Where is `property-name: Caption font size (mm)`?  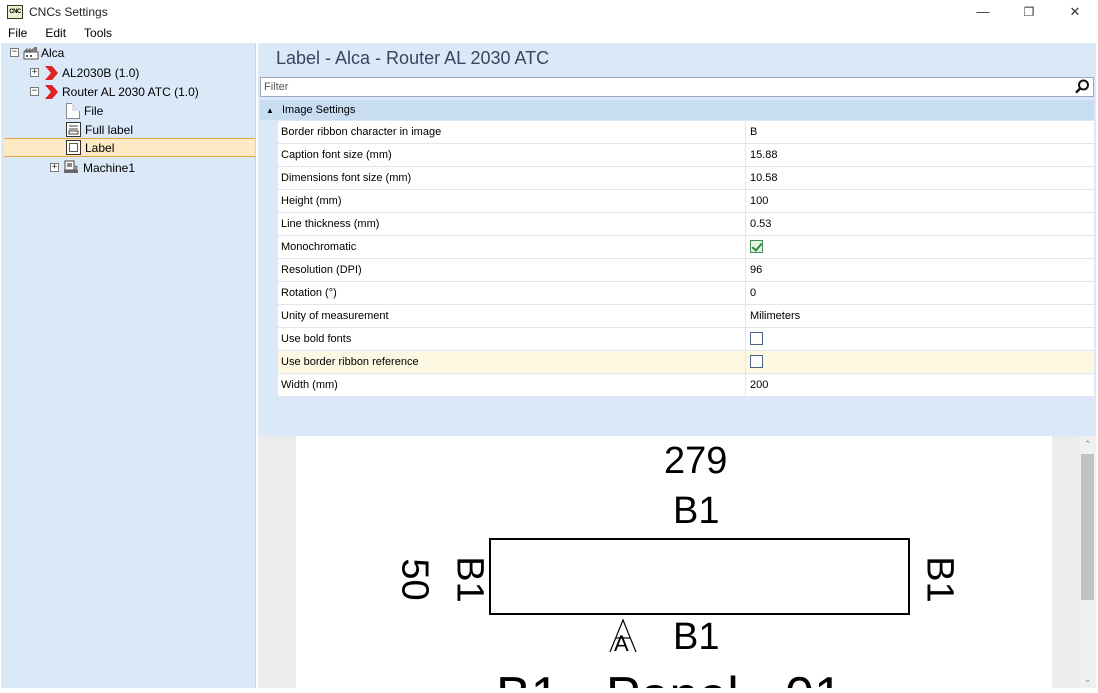
property-name: Caption font size (mm) is located at coordinates (512, 155).